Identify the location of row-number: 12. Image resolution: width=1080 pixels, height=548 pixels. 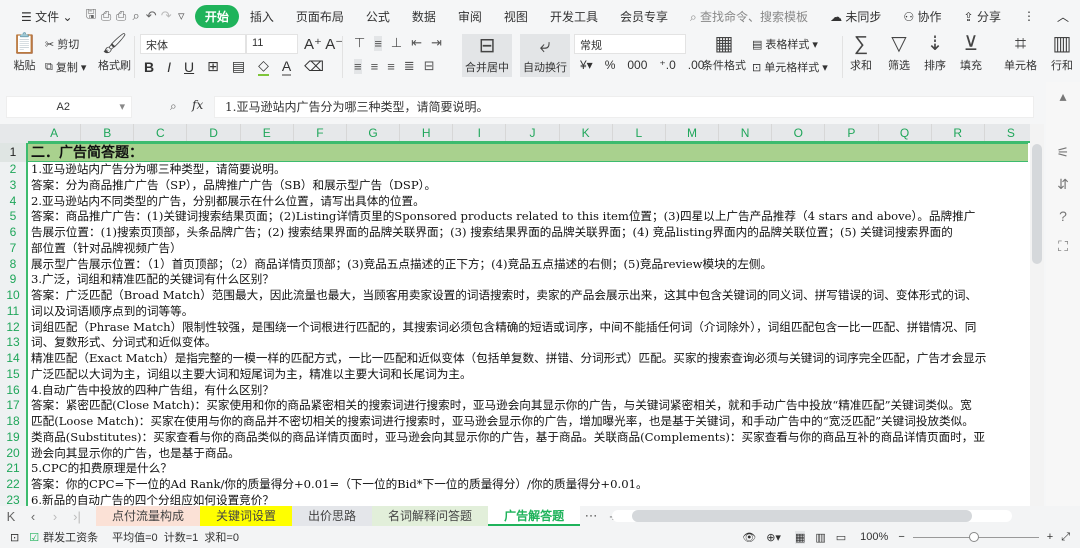
(14, 327).